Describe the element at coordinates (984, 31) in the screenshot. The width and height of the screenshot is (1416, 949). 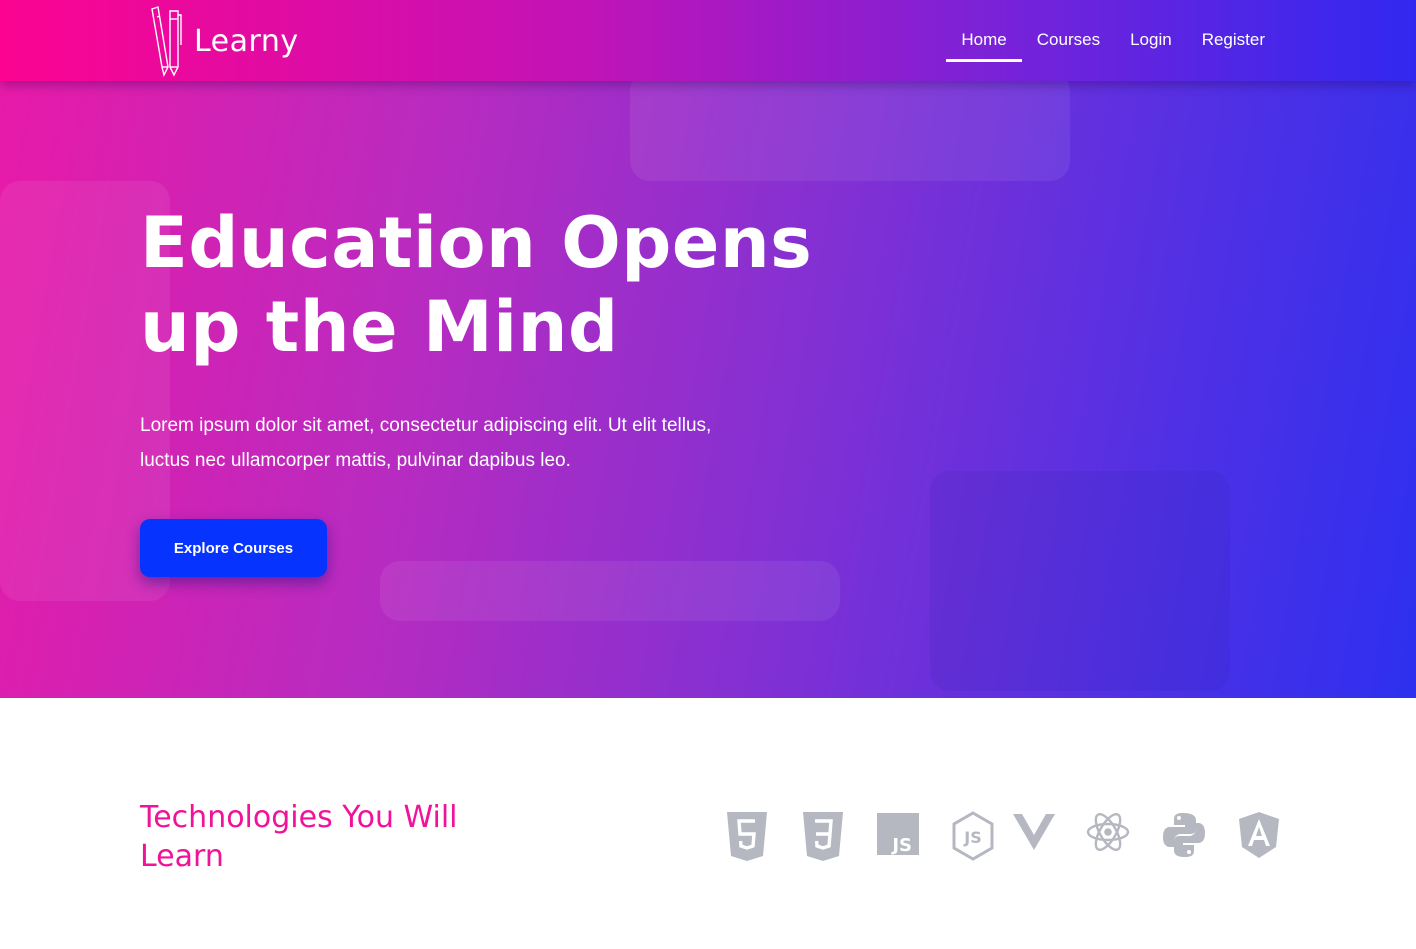
I see `nav-home: Home` at that location.